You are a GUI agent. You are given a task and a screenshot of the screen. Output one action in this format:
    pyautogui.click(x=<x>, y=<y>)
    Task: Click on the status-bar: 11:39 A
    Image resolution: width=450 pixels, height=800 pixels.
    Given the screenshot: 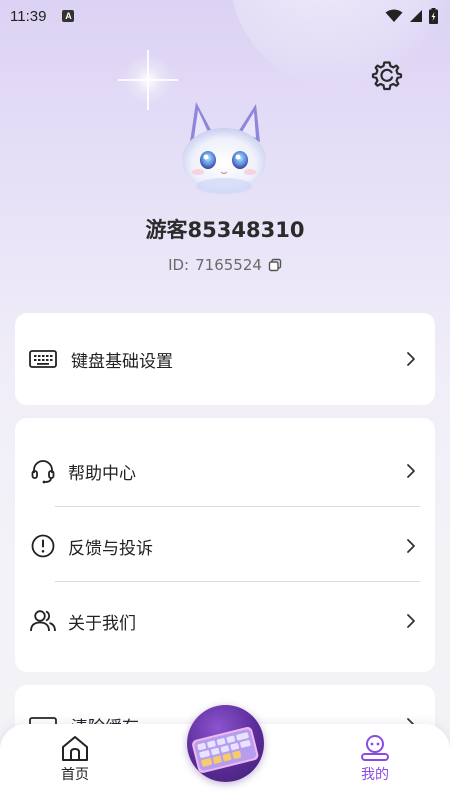 What is the action you would take?
    pyautogui.click(x=225, y=16)
    